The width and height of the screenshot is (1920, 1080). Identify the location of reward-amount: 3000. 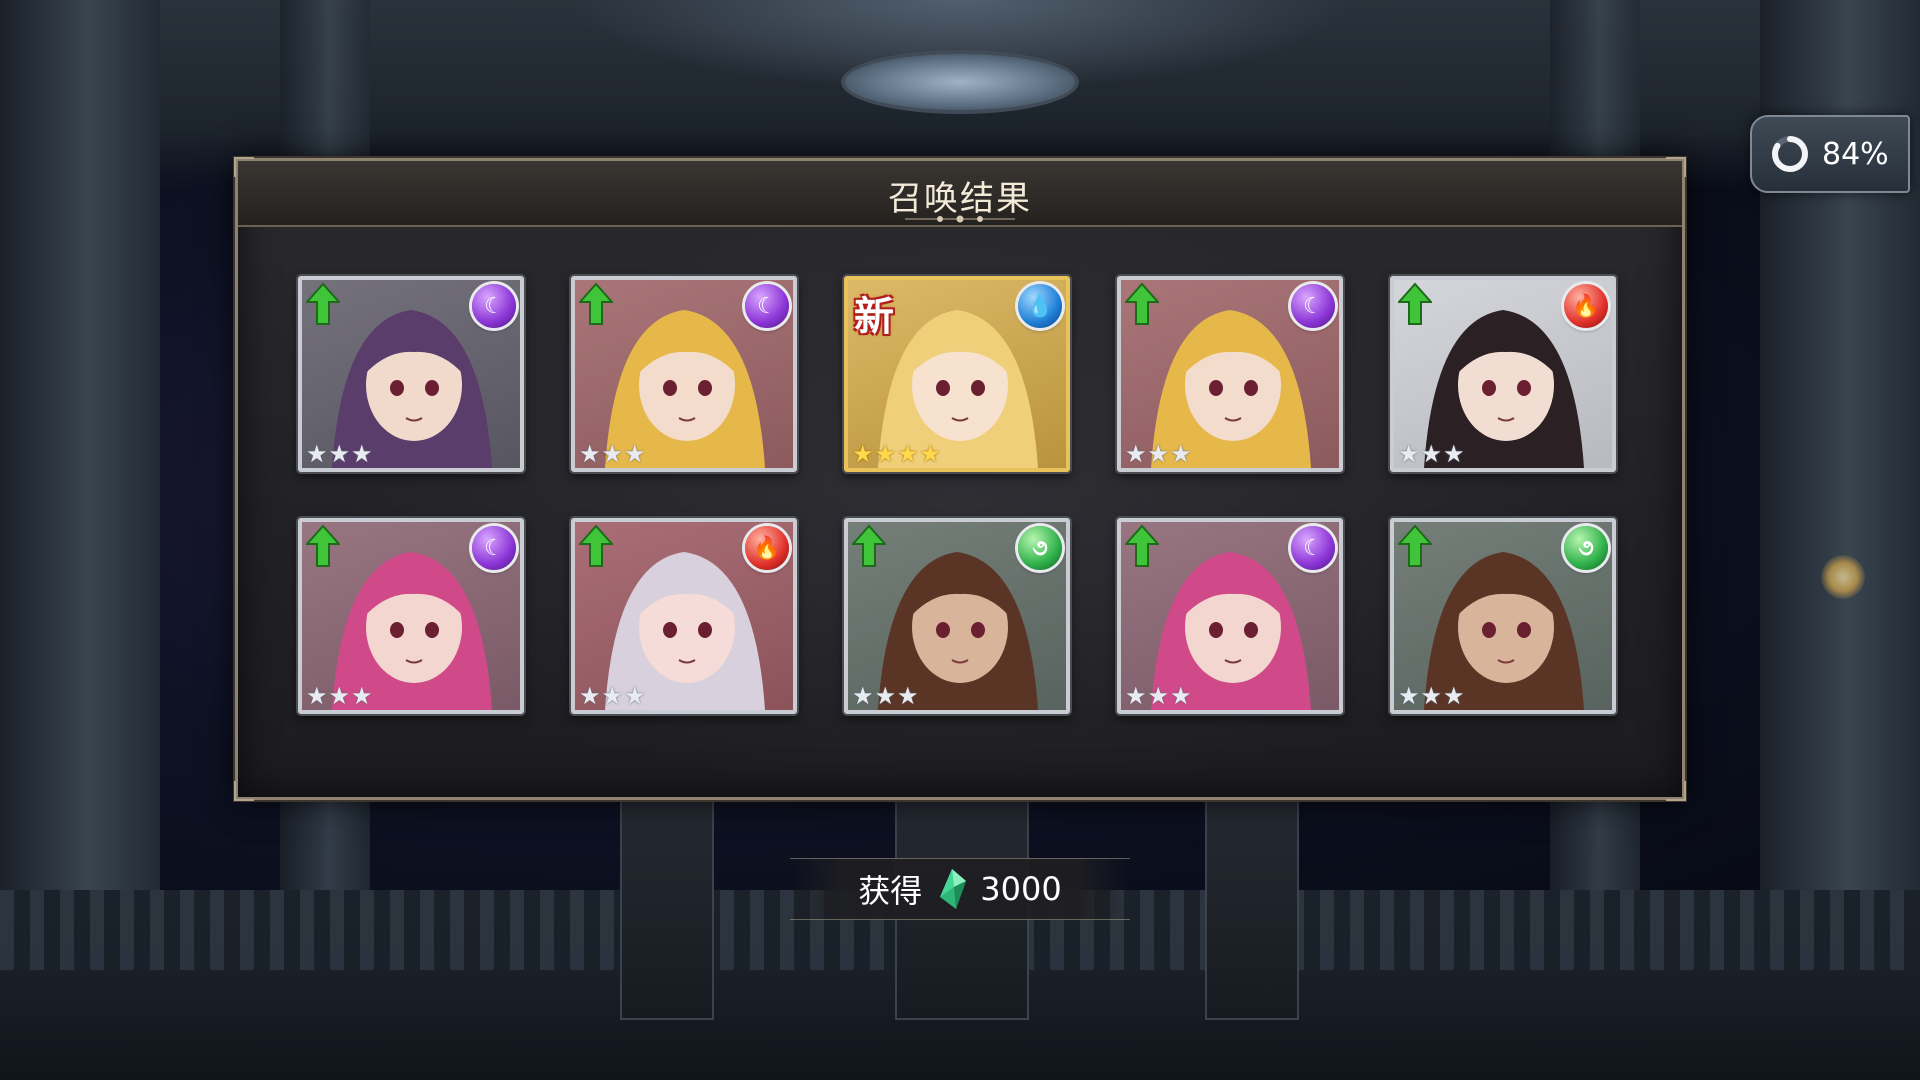
(1021, 889).